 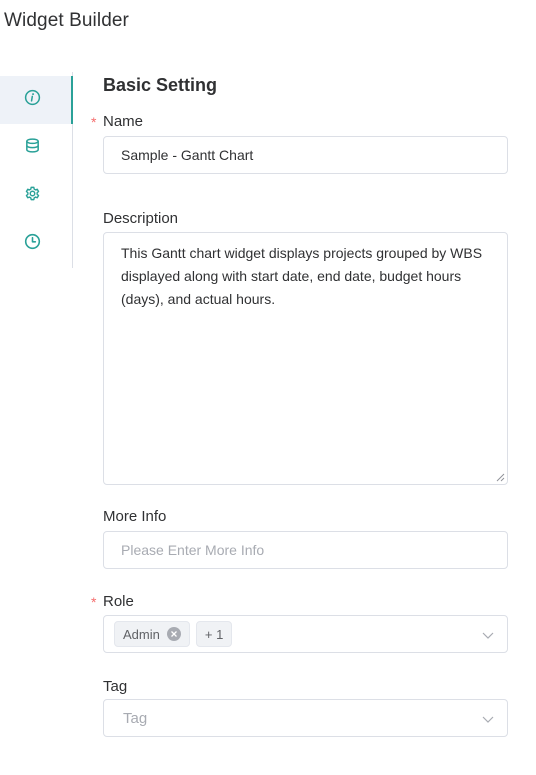 I want to click on resize-grip-icon, so click(x=500, y=477).